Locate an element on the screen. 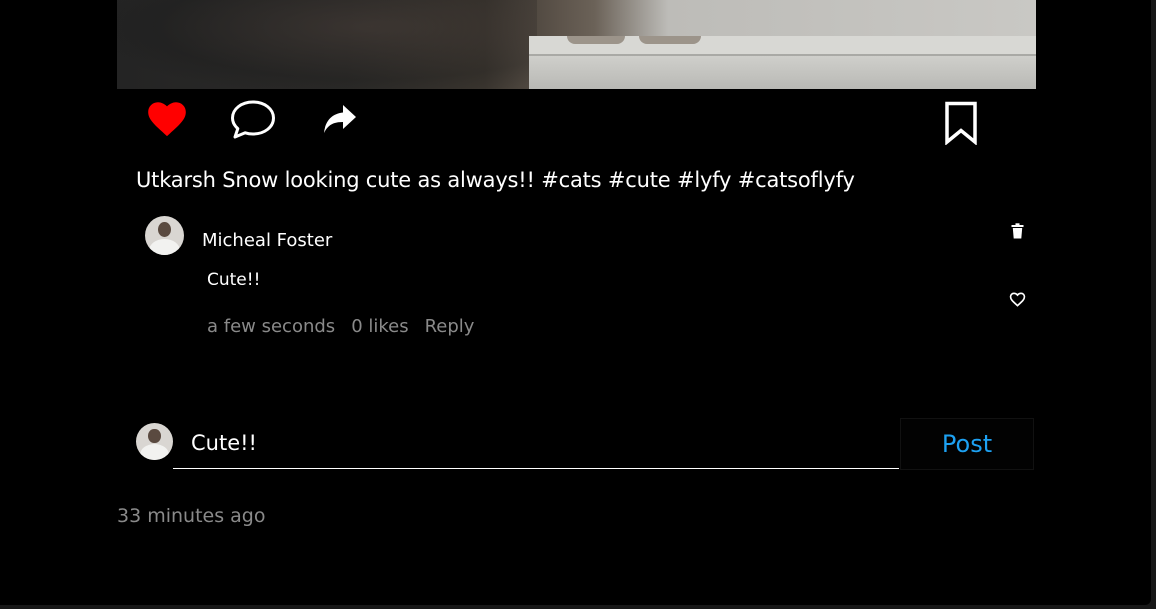 The image size is (1156, 609). like-button is located at coordinates (167, 119).